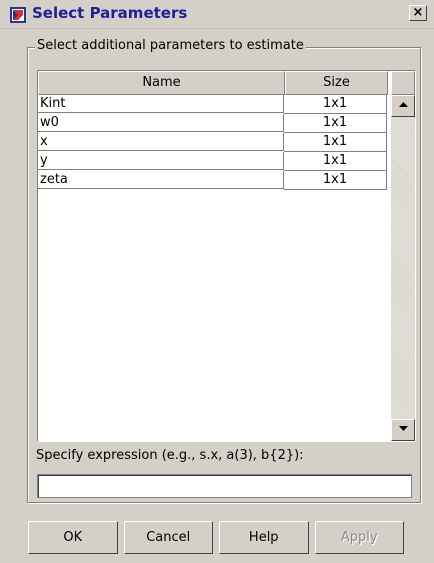  I want to click on help-button: Help, so click(264, 537).